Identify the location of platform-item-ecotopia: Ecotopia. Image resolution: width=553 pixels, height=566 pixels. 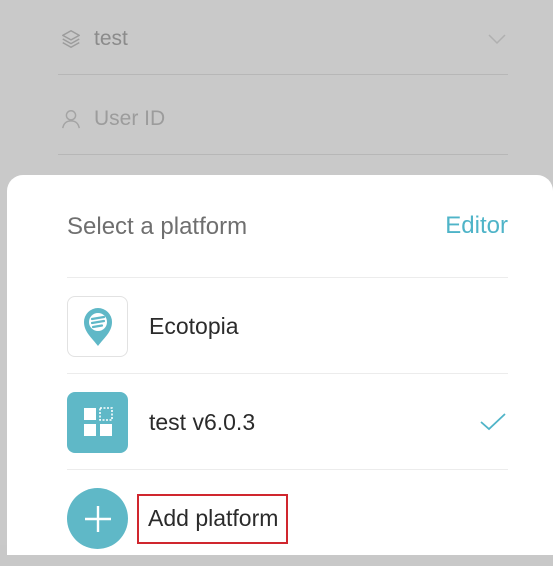
(287, 326).